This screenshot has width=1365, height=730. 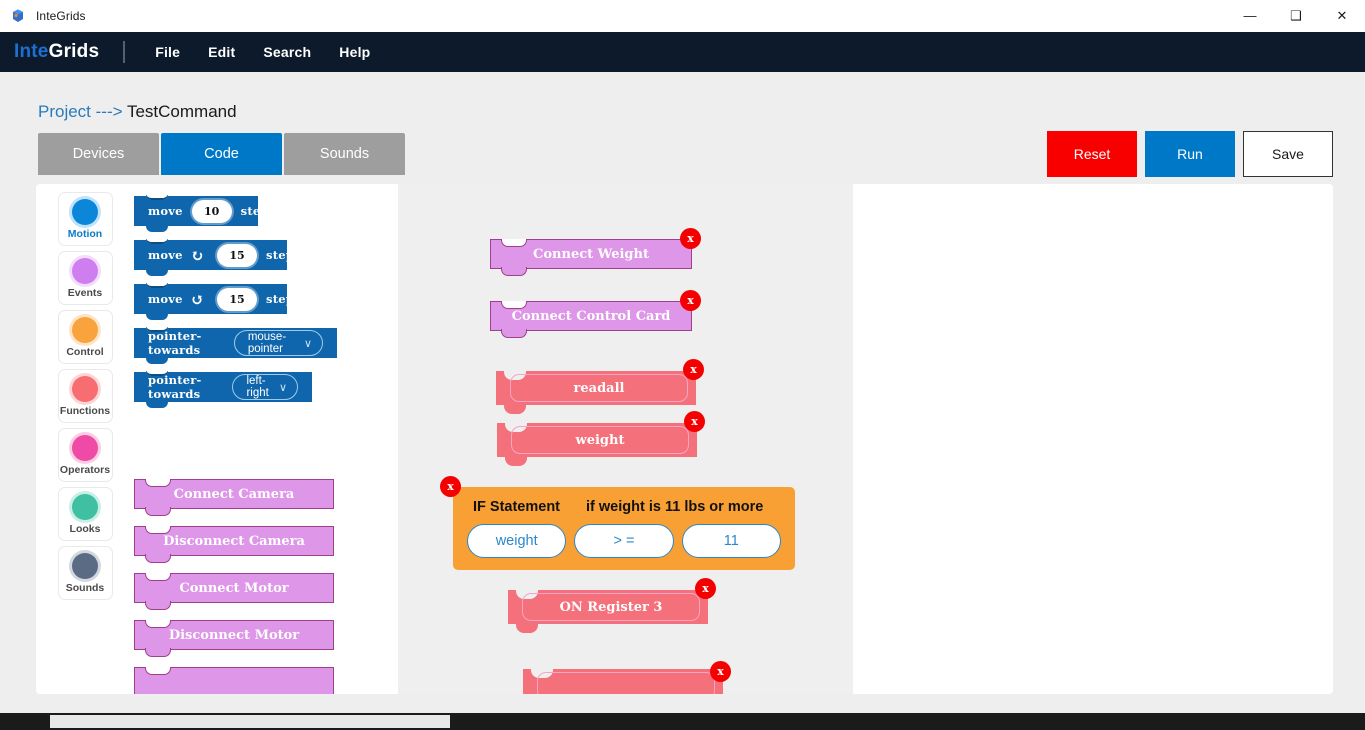 What do you see at coordinates (1288, 154) in the screenshot?
I see `save-button: Save` at bounding box center [1288, 154].